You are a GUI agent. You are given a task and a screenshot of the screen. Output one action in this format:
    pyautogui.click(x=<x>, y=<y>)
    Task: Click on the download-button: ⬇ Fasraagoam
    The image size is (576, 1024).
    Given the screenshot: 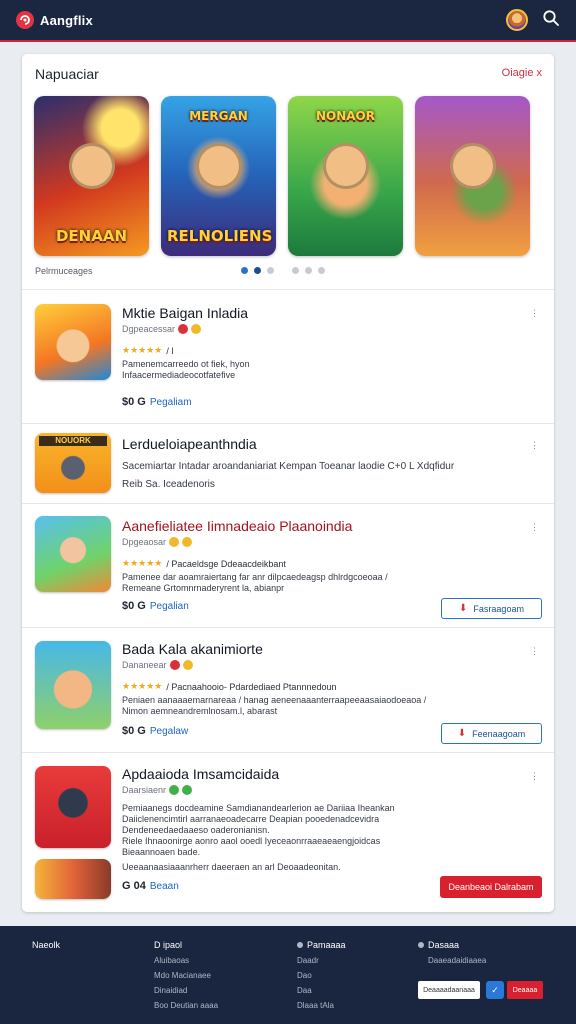 What is the action you would take?
    pyautogui.click(x=491, y=608)
    